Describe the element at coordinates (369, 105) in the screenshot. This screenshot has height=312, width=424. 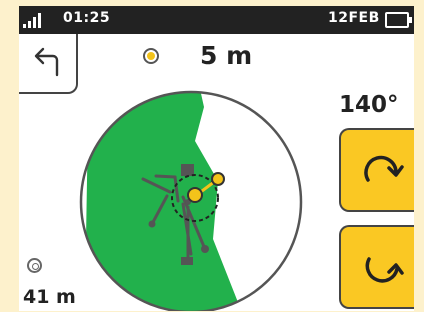
I see `heading-value: 140°` at that location.